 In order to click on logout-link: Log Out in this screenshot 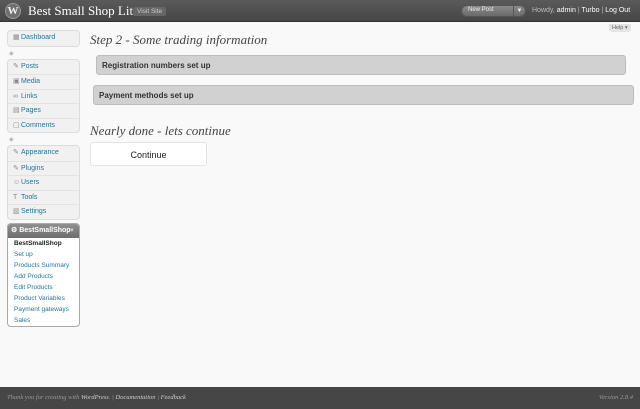, I will do `click(617, 10)`.